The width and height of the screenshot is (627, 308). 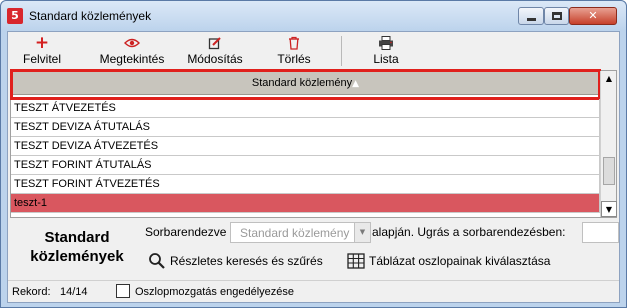 I want to click on panel-title-line1: Standard, so click(x=77, y=237).